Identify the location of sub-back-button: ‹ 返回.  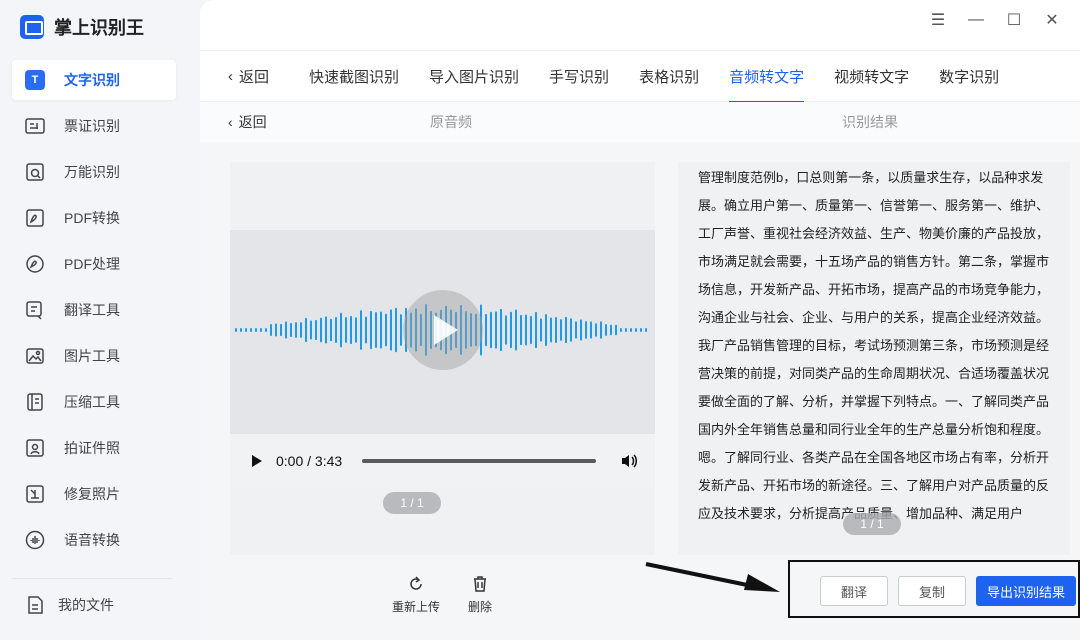
(247, 122).